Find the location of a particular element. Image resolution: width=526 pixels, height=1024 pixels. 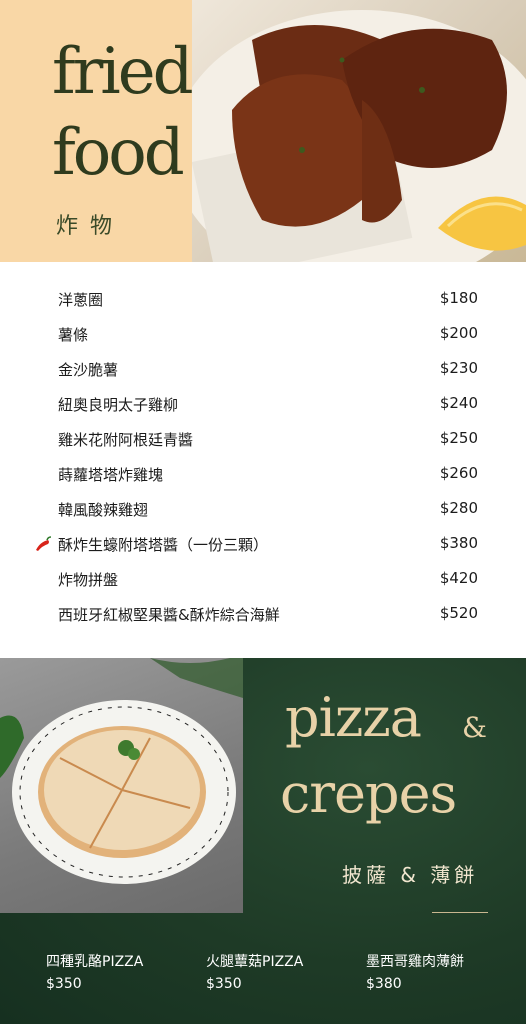

list-item: 墨西哥雞肉薄餅 $380 is located at coordinates (415, 973).